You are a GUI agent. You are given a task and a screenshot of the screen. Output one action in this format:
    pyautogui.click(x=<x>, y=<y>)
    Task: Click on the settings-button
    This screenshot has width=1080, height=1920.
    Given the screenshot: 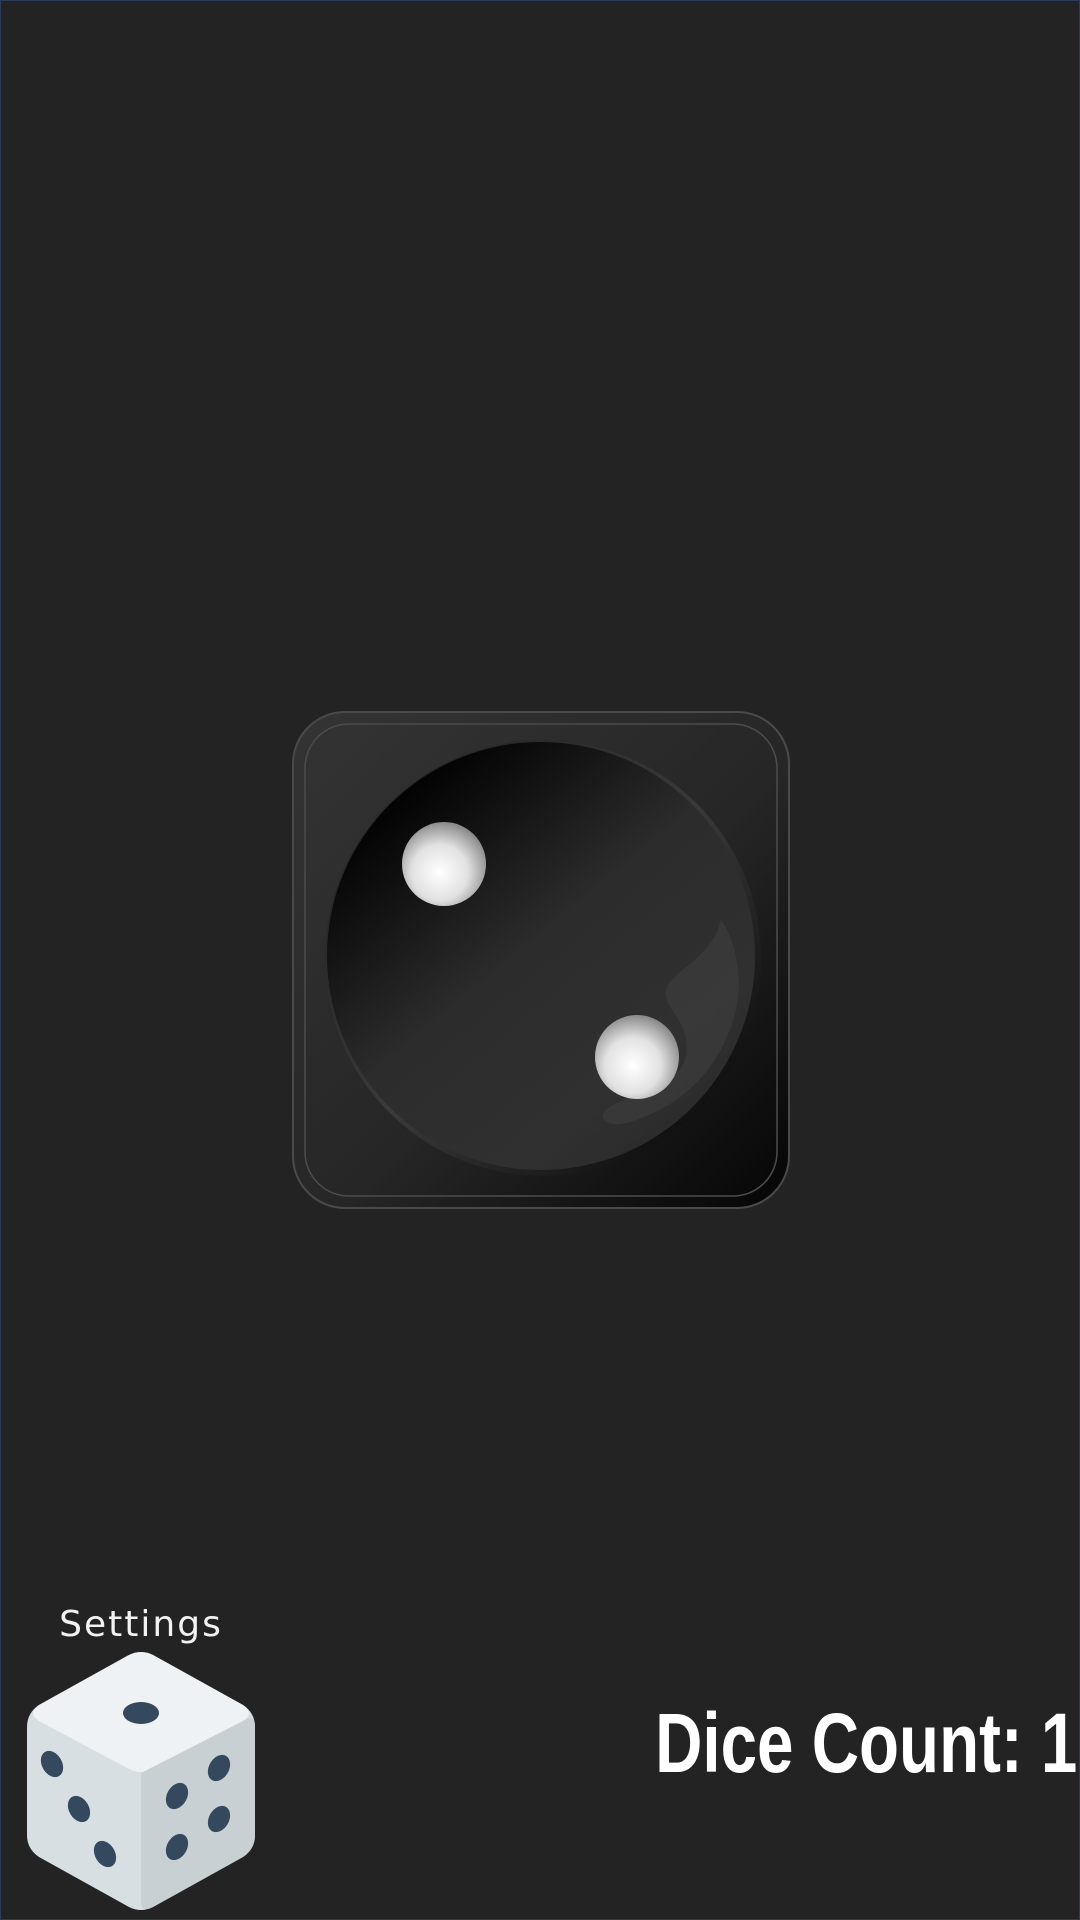 What is the action you would take?
    pyautogui.click(x=141, y=1782)
    